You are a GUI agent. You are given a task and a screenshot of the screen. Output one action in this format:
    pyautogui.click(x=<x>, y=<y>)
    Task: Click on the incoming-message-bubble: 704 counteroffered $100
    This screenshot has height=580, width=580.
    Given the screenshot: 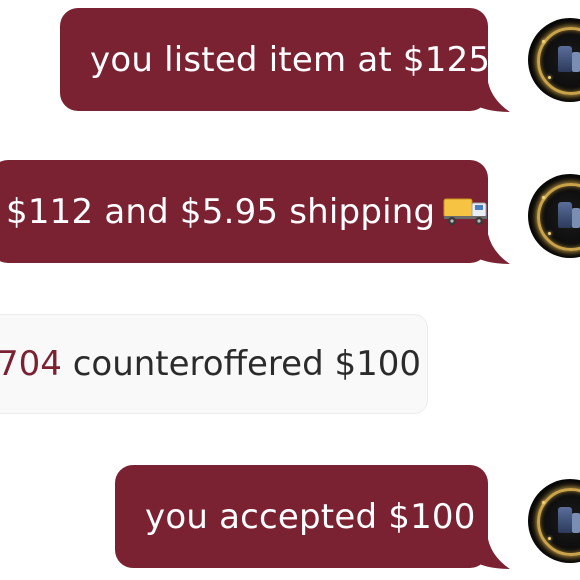 What is the action you would take?
    pyautogui.click(x=214, y=364)
    